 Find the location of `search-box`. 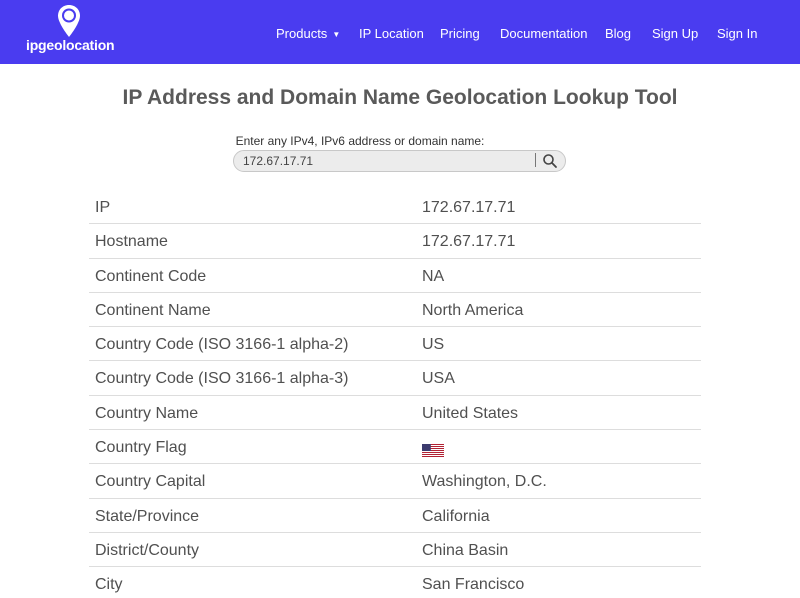

search-box is located at coordinates (399, 161).